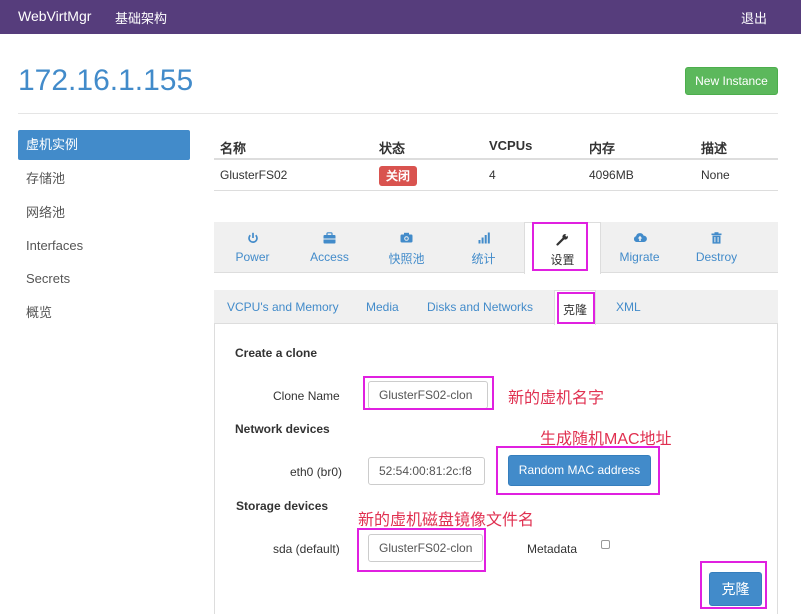 This screenshot has height=614, width=801. I want to click on highlight-clone-name, so click(428, 393).